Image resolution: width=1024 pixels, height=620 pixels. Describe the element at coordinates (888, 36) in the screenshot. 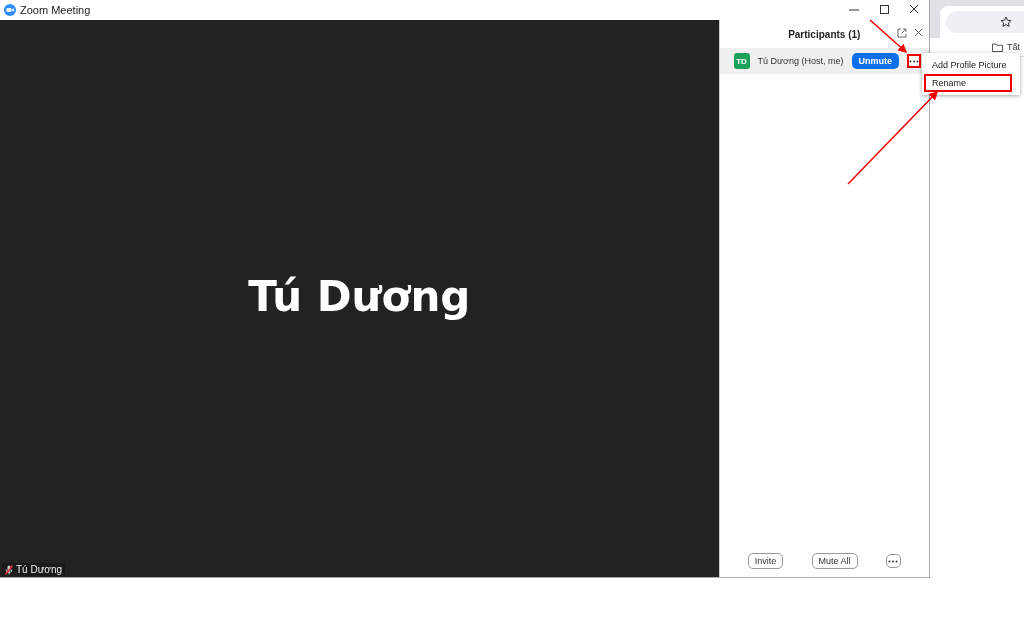

I see `annotation-arrow` at that location.